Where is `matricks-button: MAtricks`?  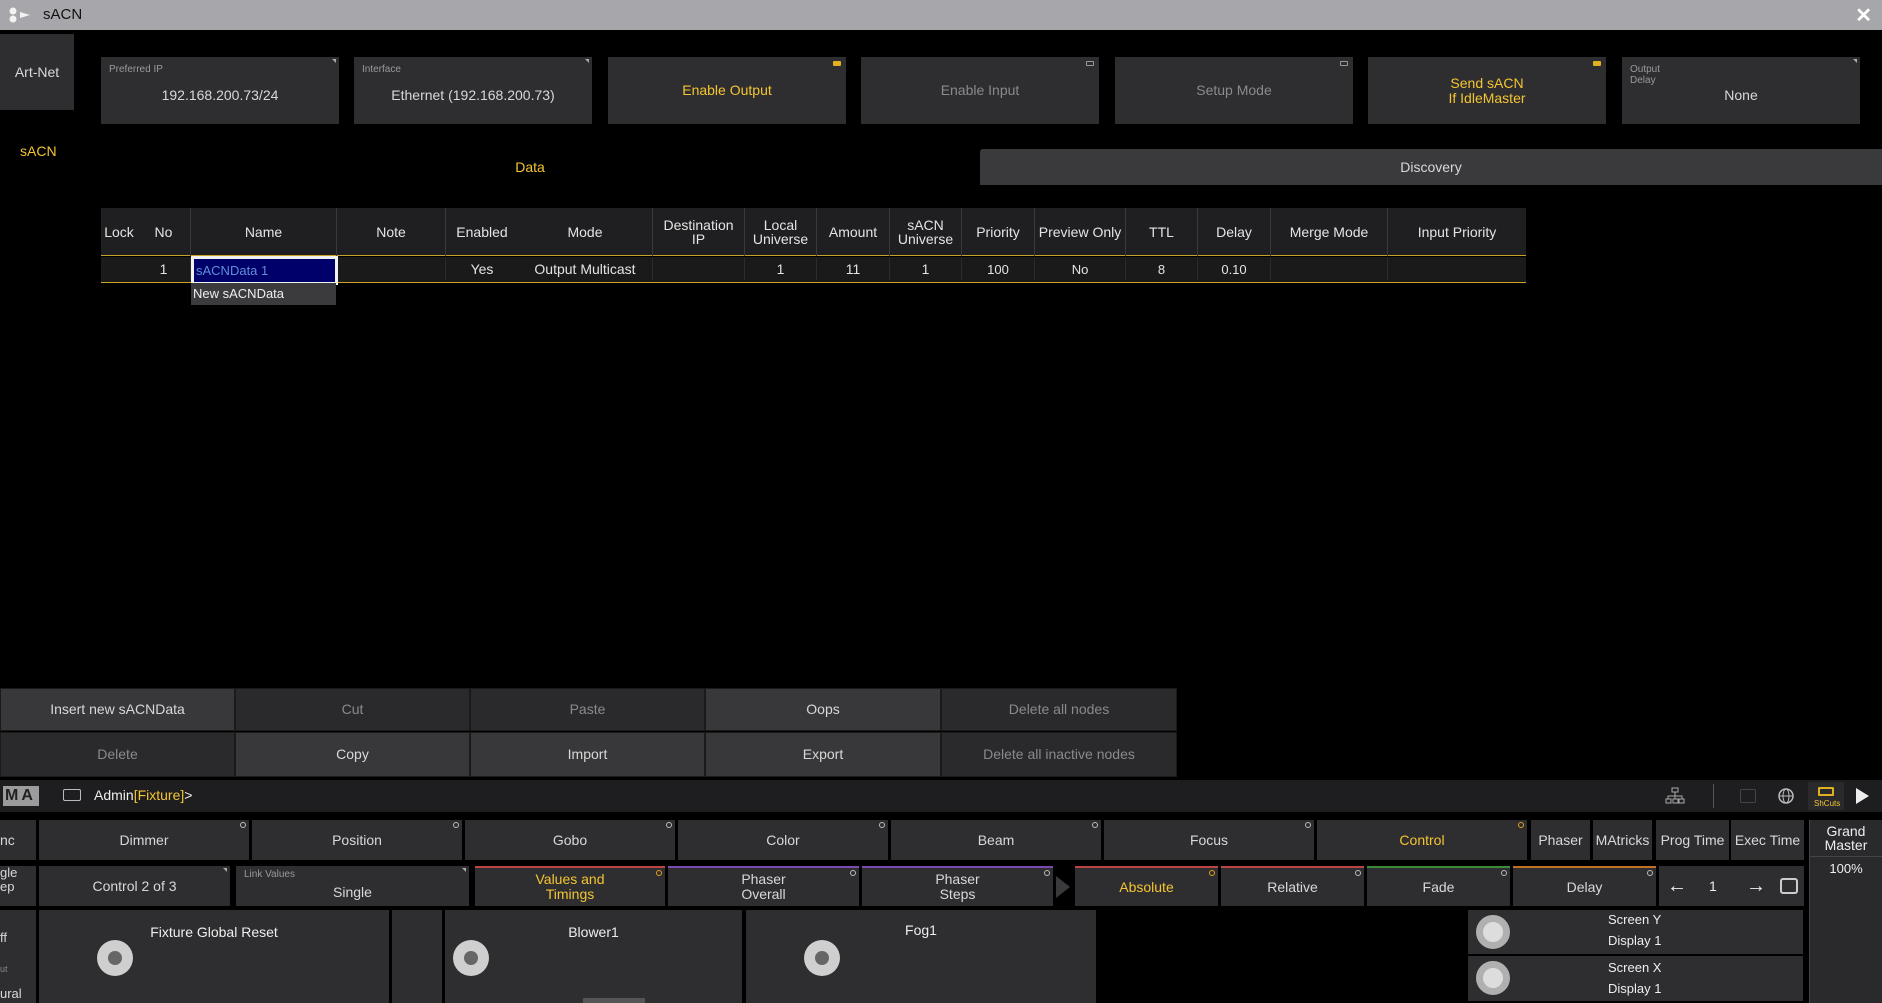 matricks-button: MAtricks is located at coordinates (1622, 840).